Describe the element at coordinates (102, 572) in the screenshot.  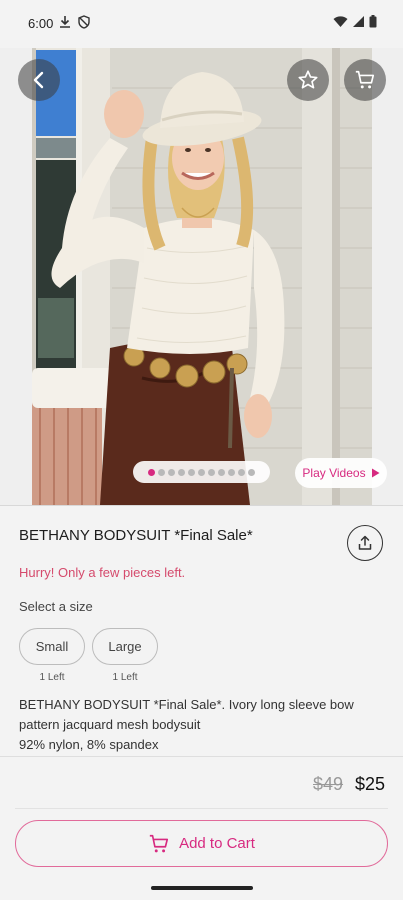
I see `stock-urgency-text: Hurry! Only a few pieces left.` at that location.